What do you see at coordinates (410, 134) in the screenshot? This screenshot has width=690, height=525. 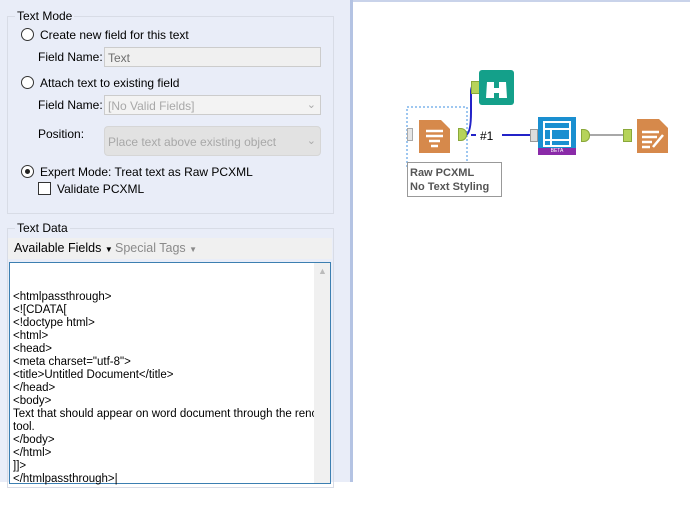 I see `text-tool-input-anchor` at bounding box center [410, 134].